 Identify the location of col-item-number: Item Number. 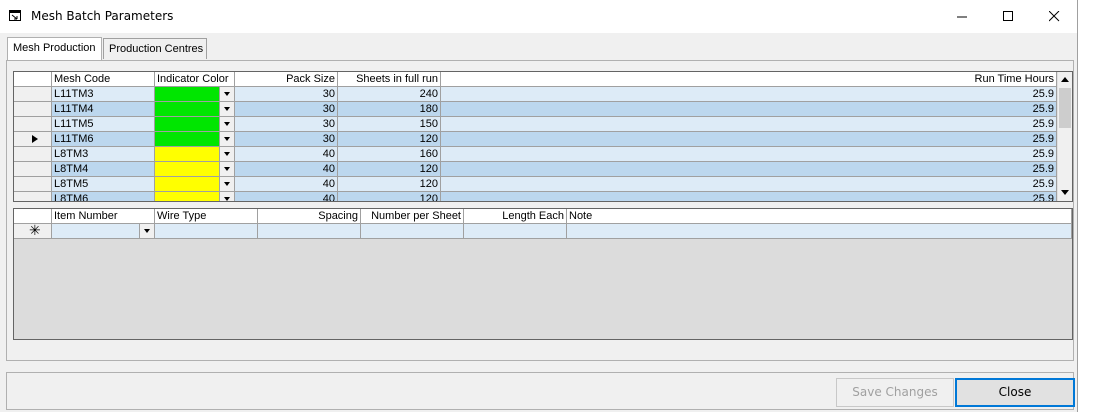
(103, 216).